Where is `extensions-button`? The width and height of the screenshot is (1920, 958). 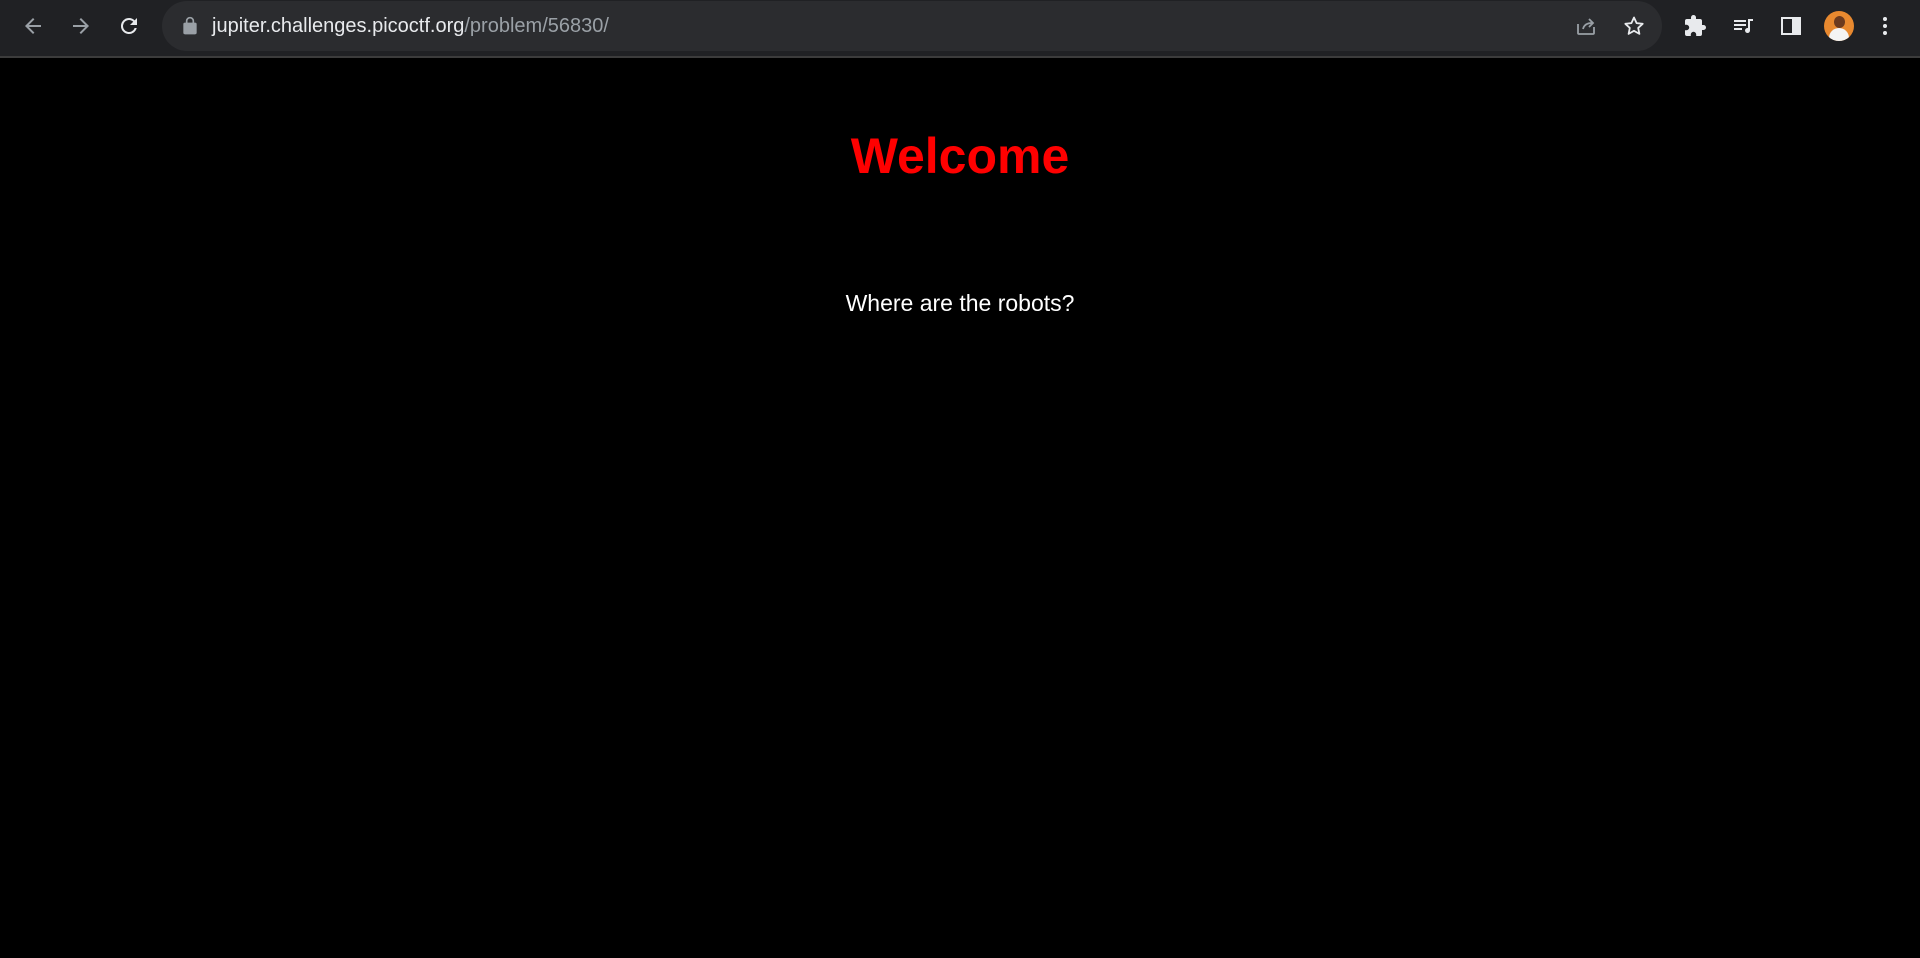
extensions-button is located at coordinates (1695, 26).